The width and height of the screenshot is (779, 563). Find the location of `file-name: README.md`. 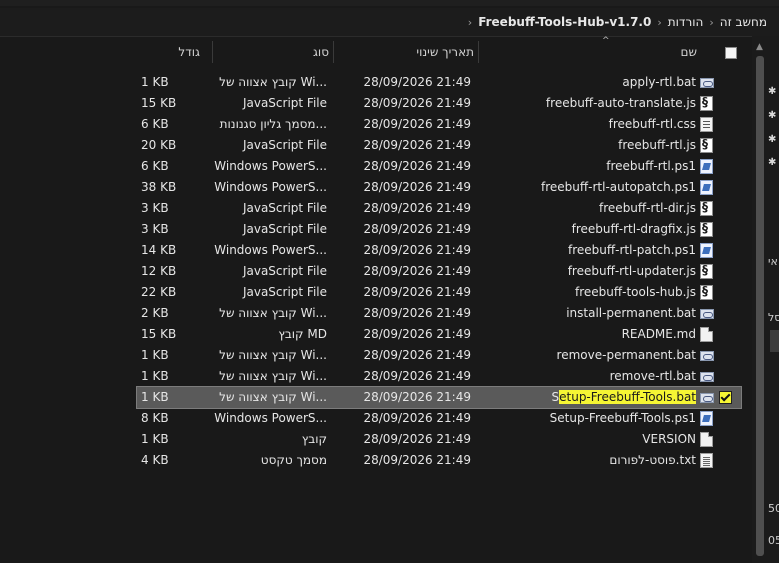

file-name: README.md is located at coordinates (584, 334).